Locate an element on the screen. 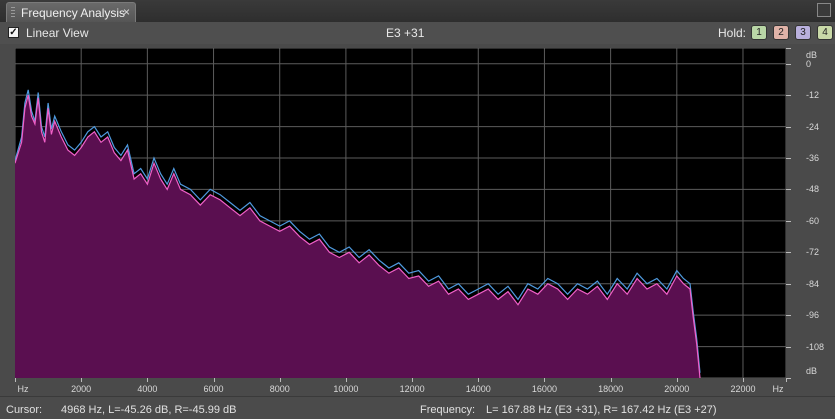  db-axis: dB 0 -12 -24 -36 -48 -60 -72 -84 -96 -108 dB is located at coordinates (810, 213).